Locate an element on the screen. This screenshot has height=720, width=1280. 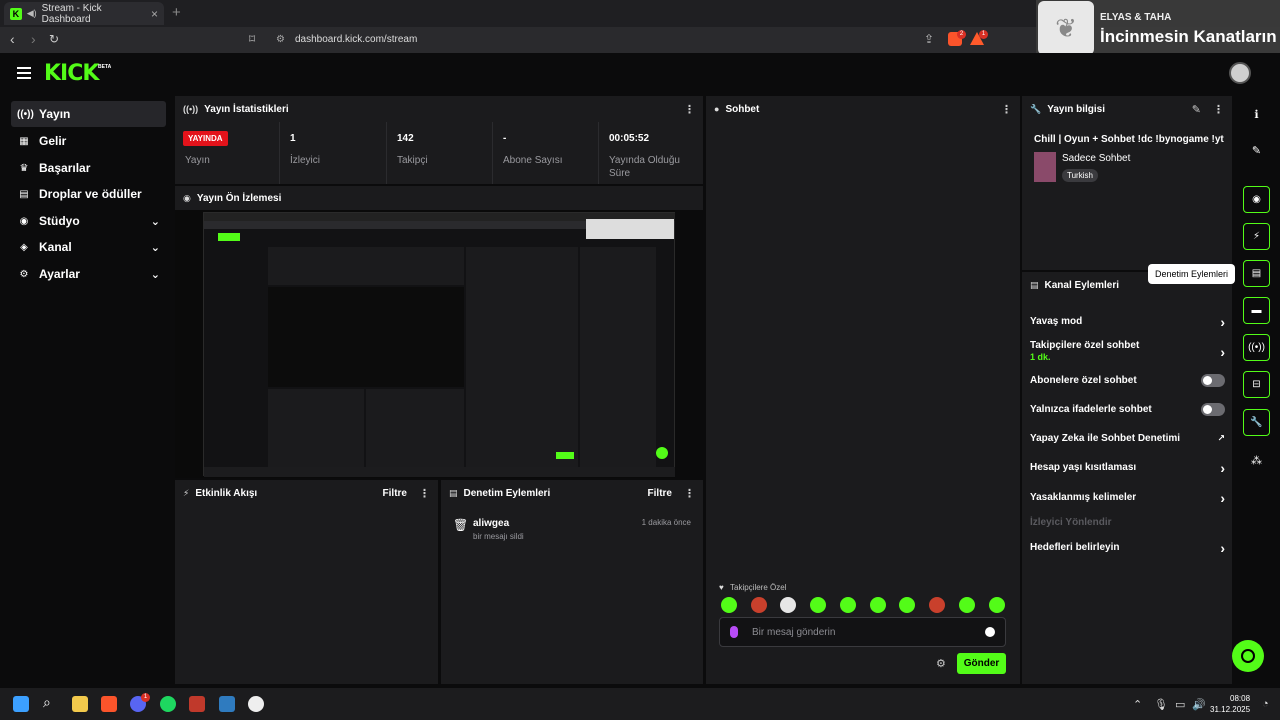
info-icon: ℹ is located at coordinates (1256, 114).